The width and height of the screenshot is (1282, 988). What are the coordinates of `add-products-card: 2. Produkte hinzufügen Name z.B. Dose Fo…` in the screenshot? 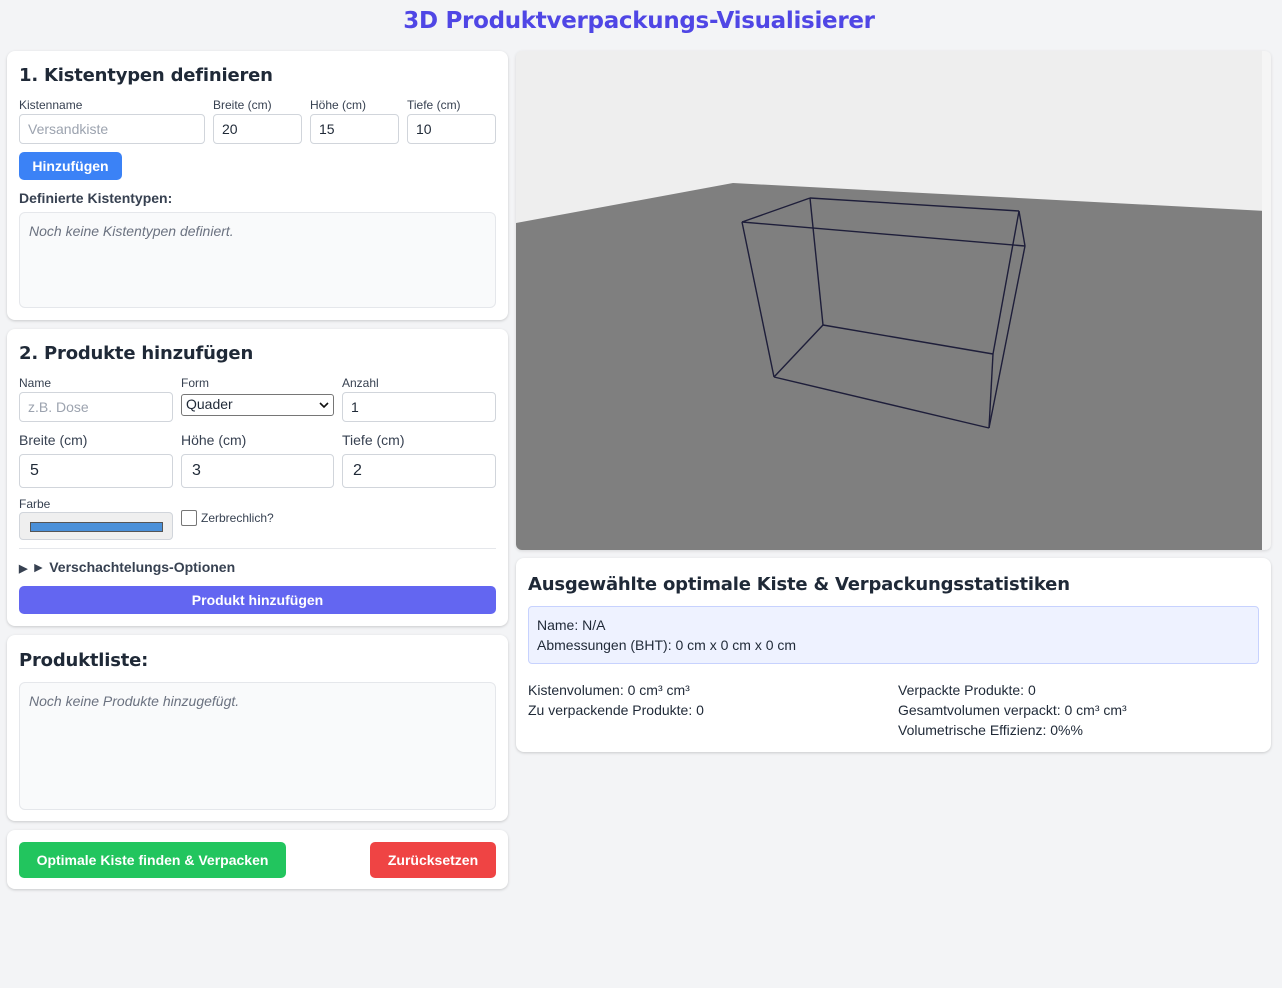 It's located at (257, 477).